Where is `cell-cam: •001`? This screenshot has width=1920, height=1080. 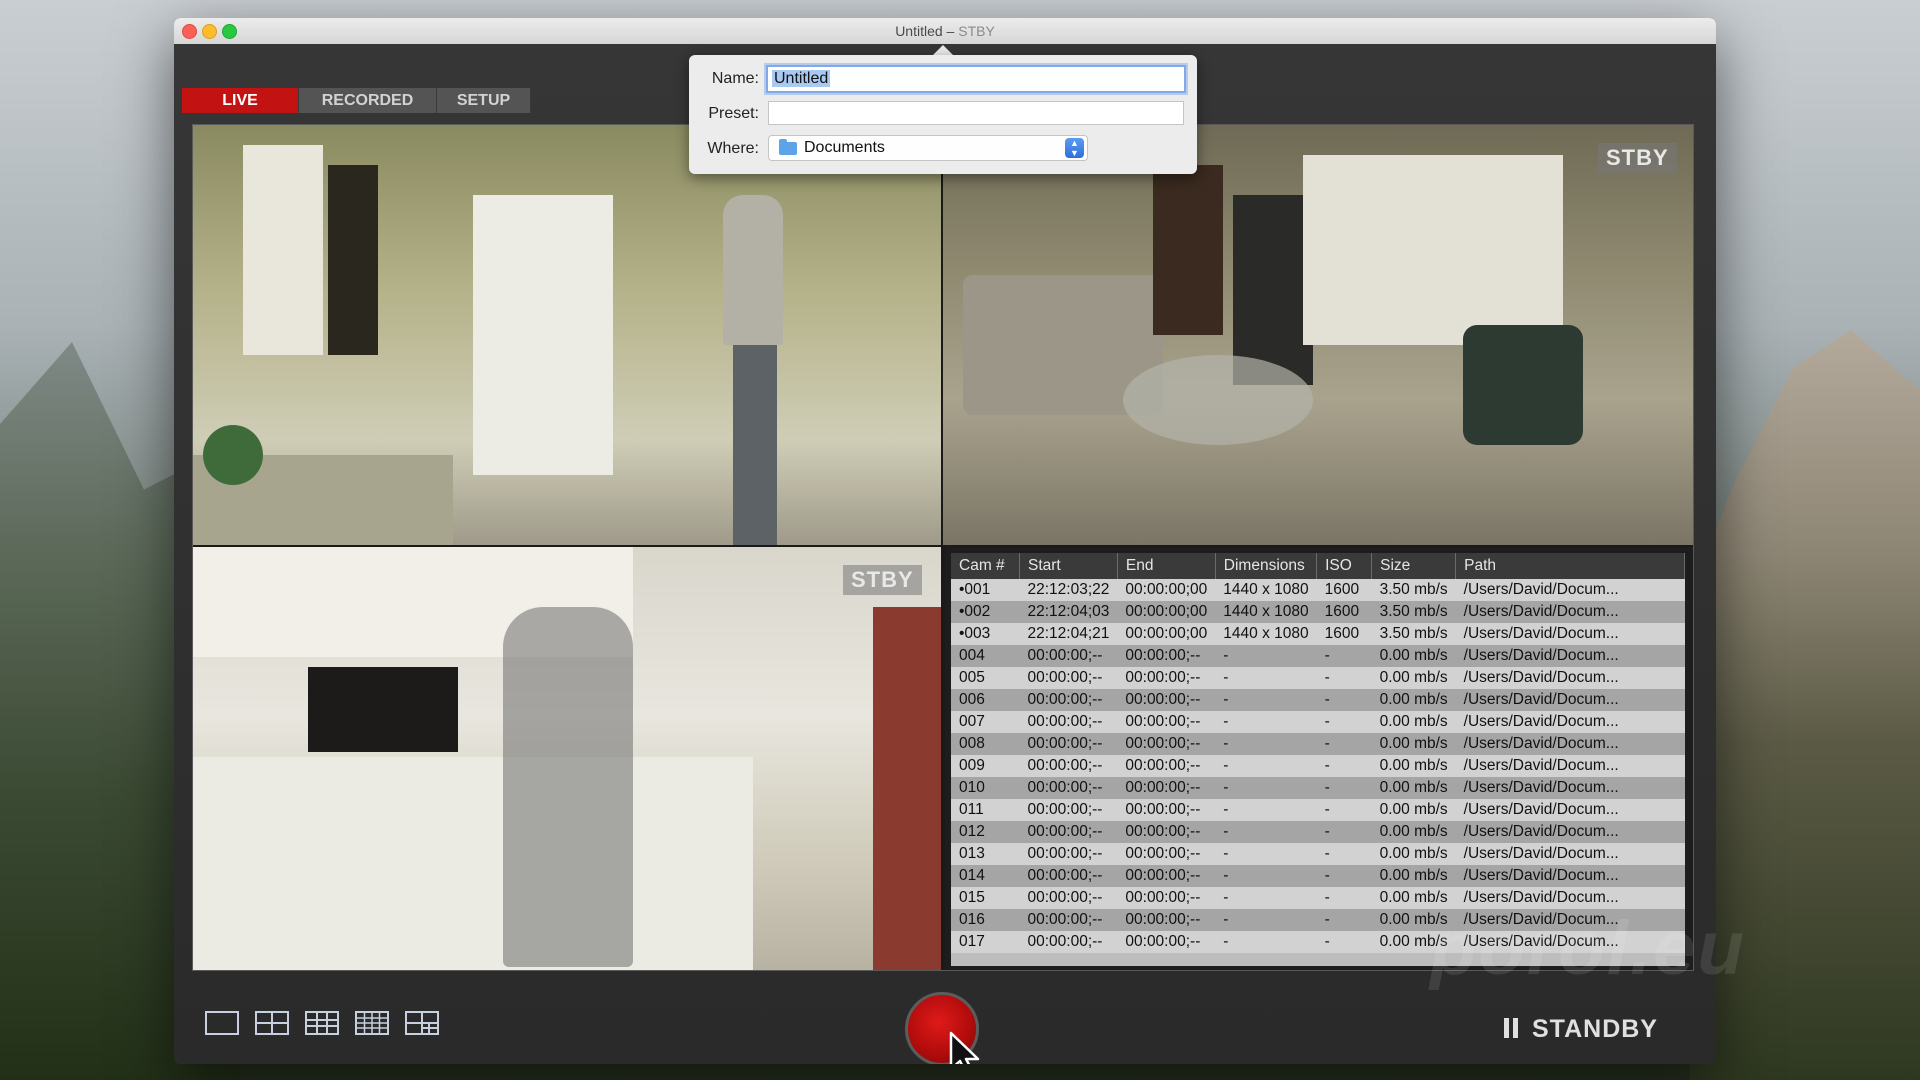 cell-cam: •001 is located at coordinates (985, 590).